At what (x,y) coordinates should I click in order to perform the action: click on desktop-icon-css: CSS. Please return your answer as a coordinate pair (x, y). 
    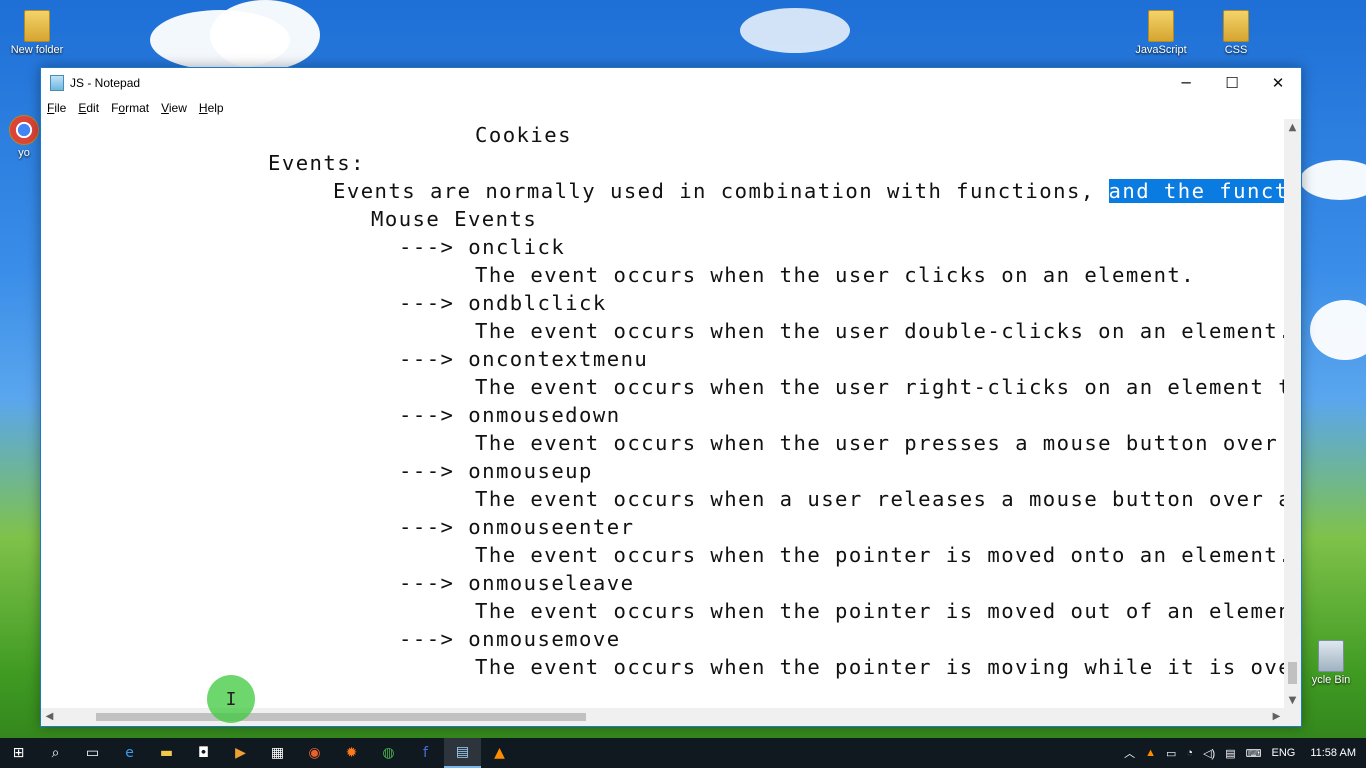
    Looking at the image, I should click on (1236, 33).